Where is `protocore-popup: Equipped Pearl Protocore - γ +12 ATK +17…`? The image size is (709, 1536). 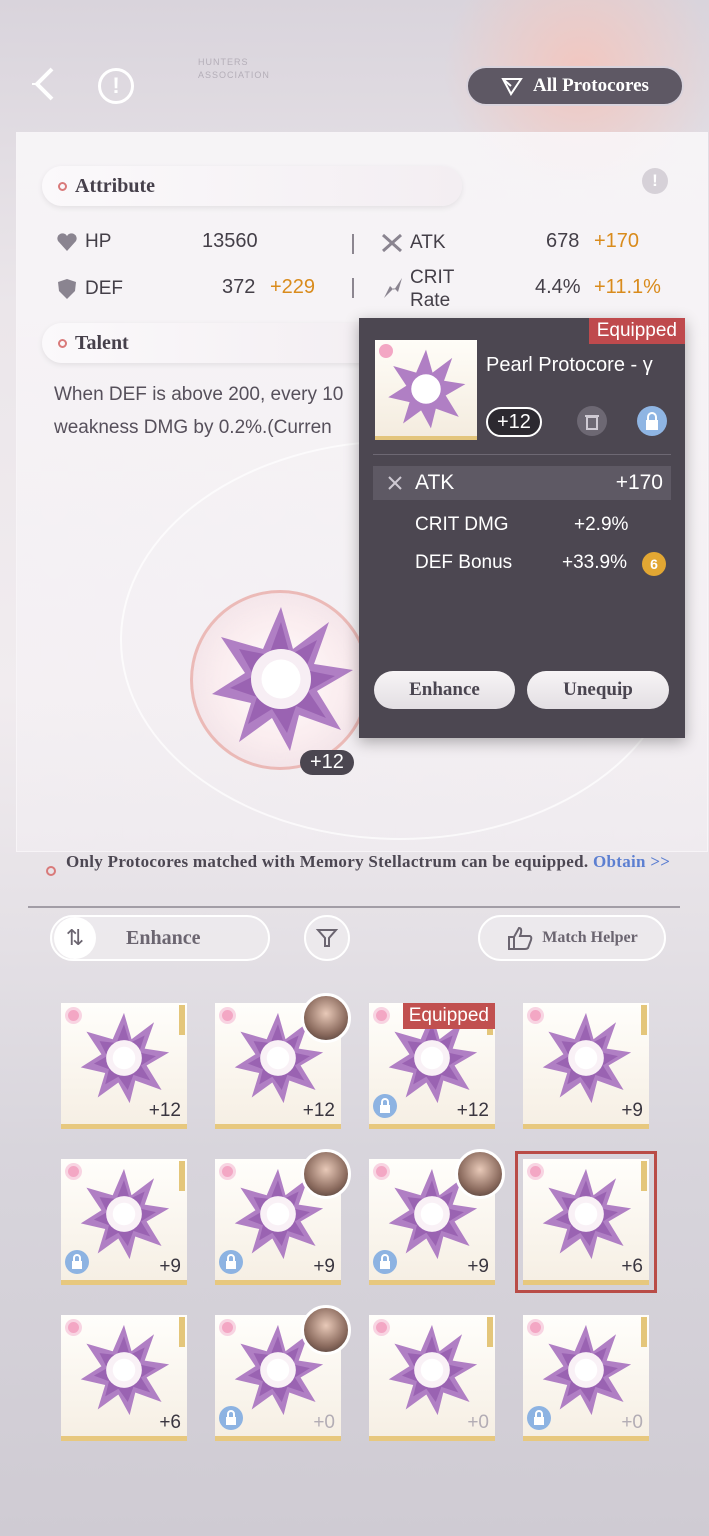
protocore-popup: Equipped Pearl Protocore - γ +12 ATK +17… is located at coordinates (522, 528).